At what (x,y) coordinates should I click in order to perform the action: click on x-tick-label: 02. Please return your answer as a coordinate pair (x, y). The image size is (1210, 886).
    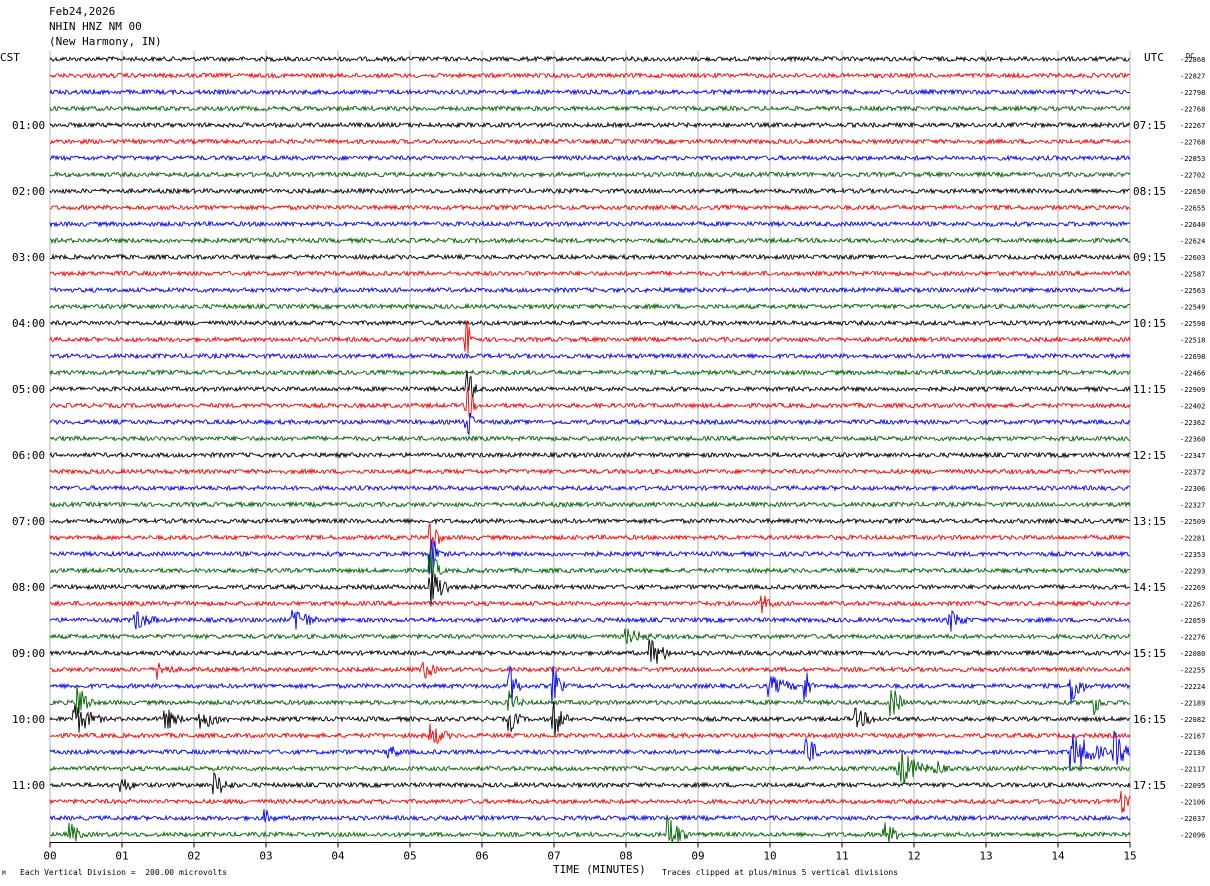
    Looking at the image, I should click on (193, 856).